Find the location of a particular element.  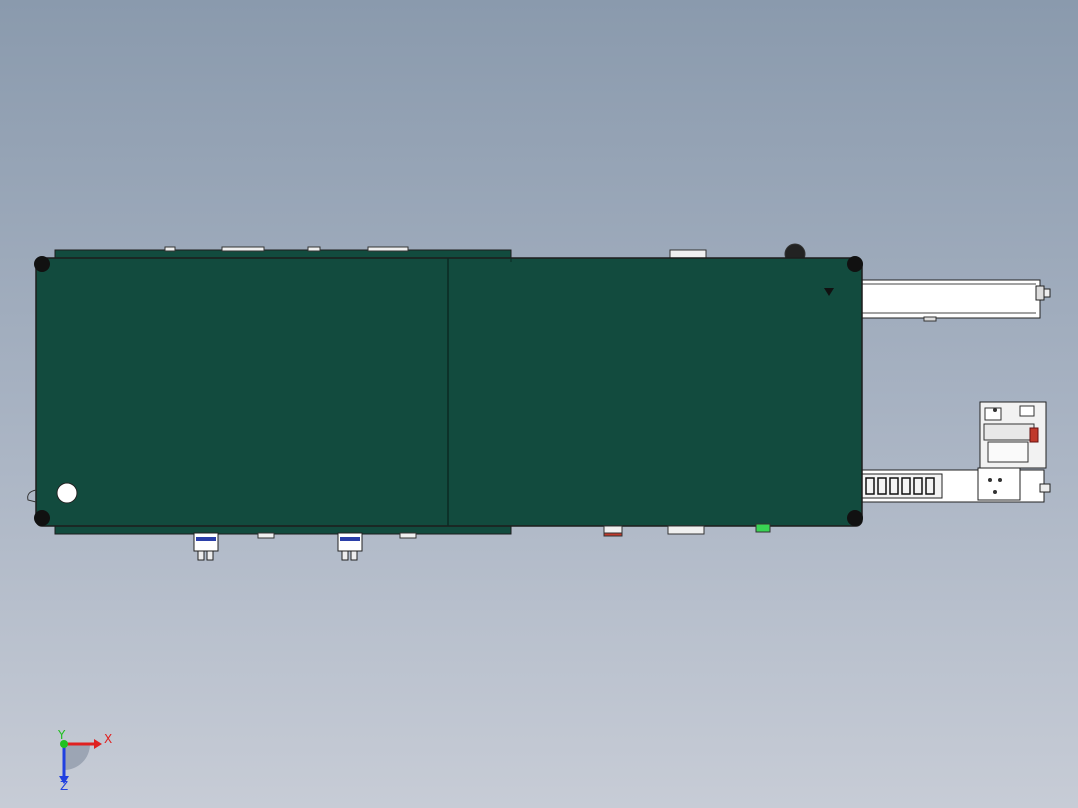

drag-chain is located at coordinates (902, 486).